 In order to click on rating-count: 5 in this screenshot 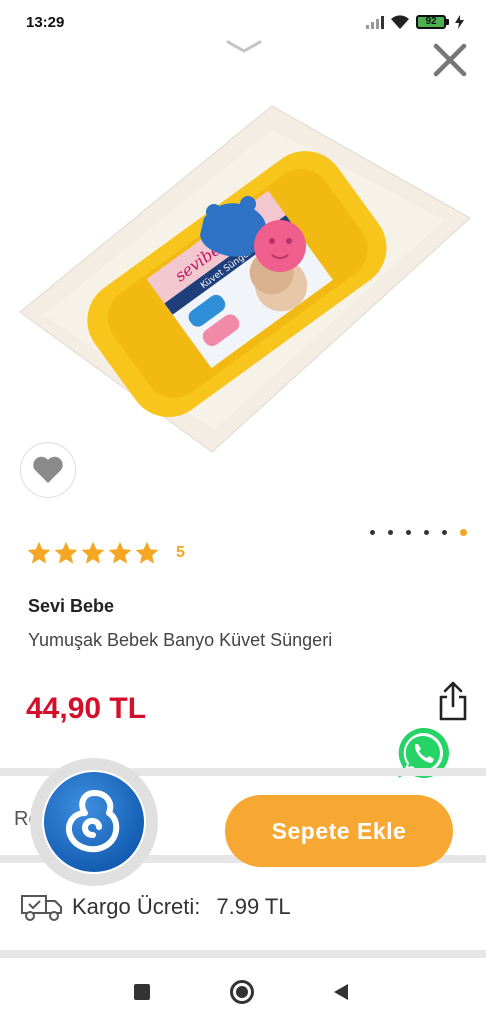, I will do `click(180, 552)`.